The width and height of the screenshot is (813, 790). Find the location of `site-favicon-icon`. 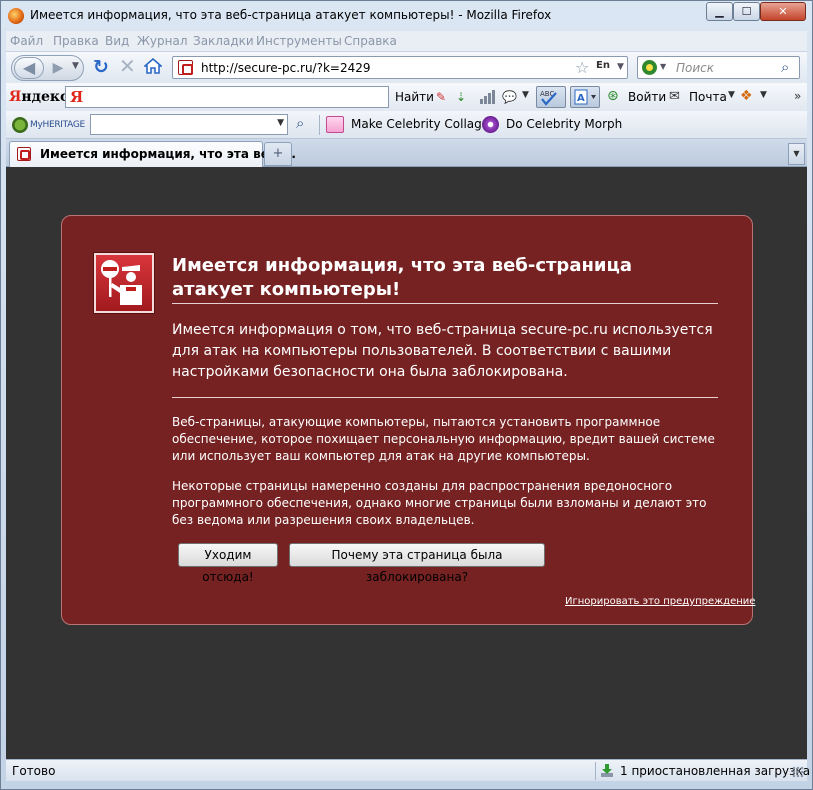

site-favicon-icon is located at coordinates (185, 67).